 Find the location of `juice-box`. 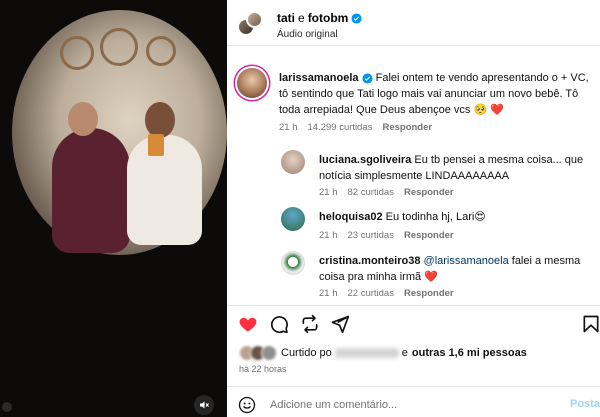

juice-box is located at coordinates (156, 145).